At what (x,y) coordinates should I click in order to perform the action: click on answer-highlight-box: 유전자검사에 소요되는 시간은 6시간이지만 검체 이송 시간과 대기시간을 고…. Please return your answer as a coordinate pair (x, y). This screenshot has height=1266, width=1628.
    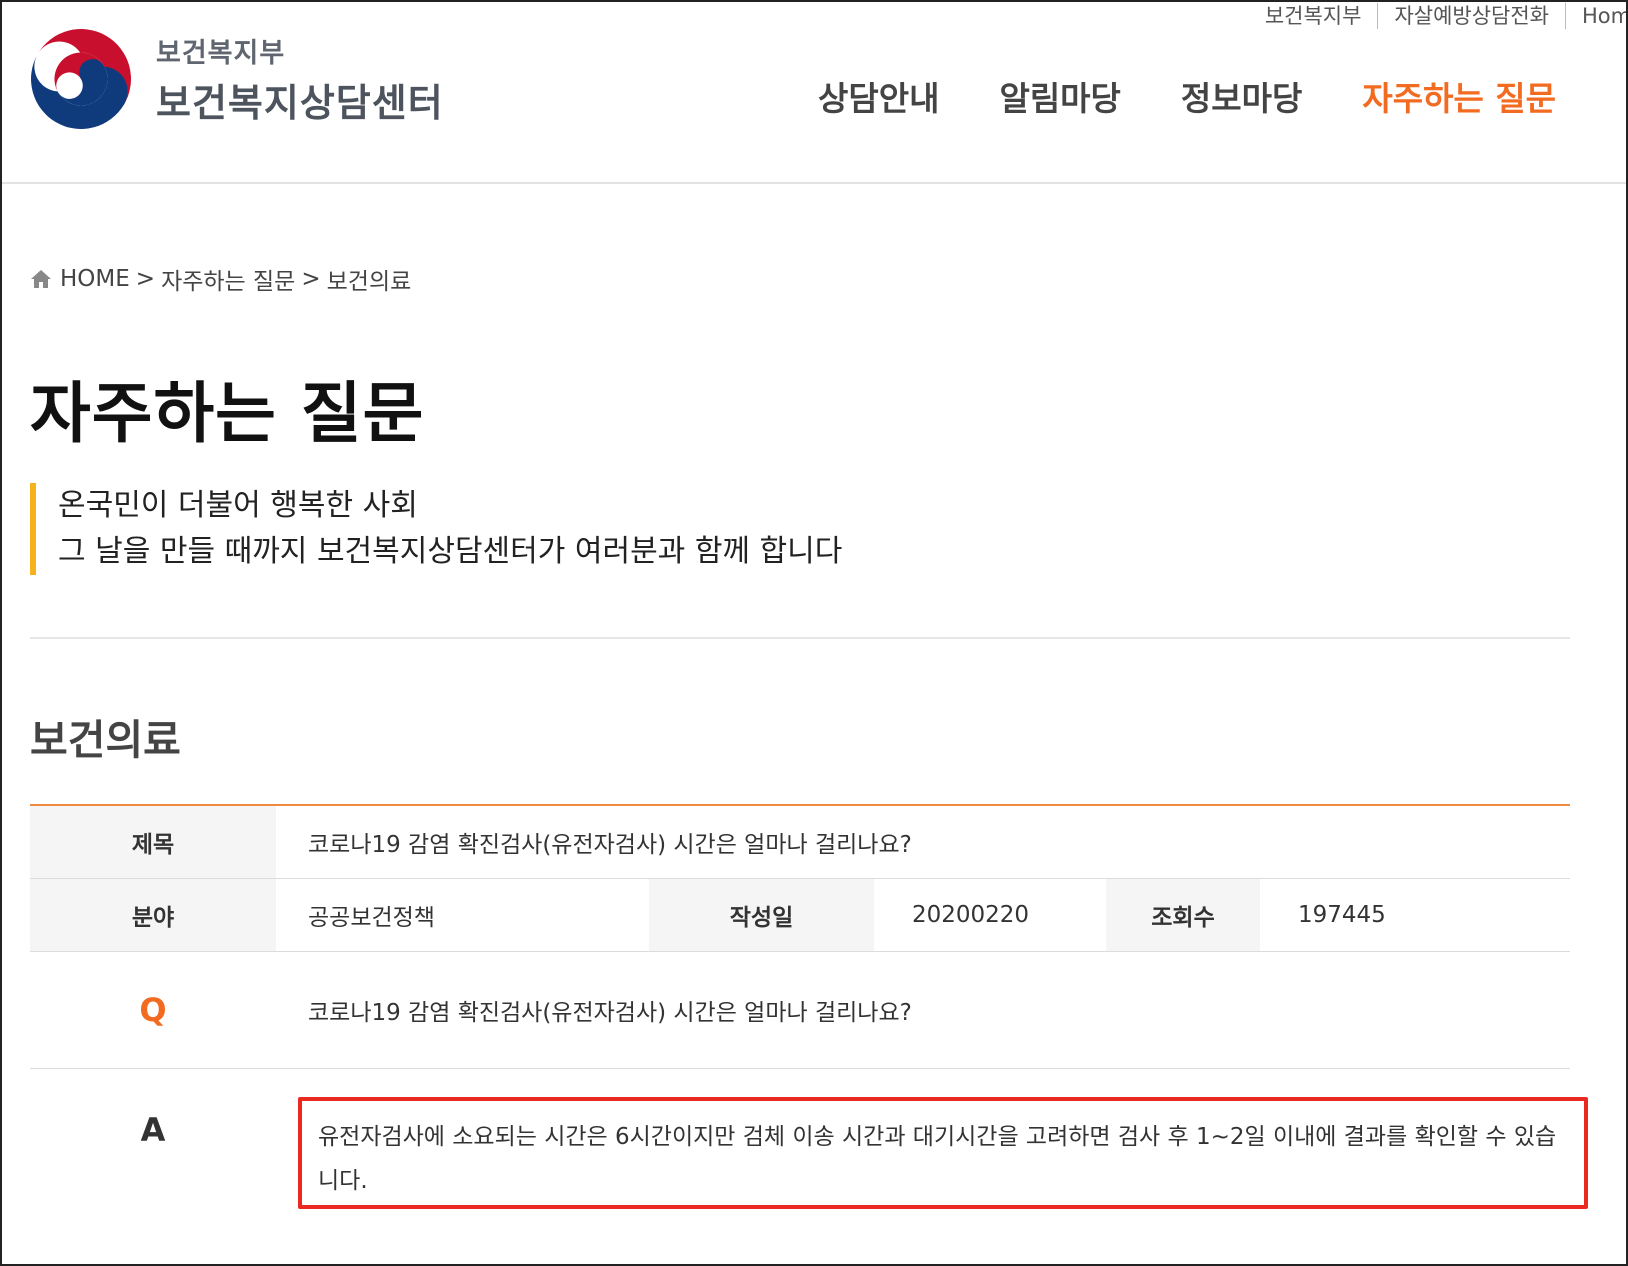
    Looking at the image, I should click on (943, 1153).